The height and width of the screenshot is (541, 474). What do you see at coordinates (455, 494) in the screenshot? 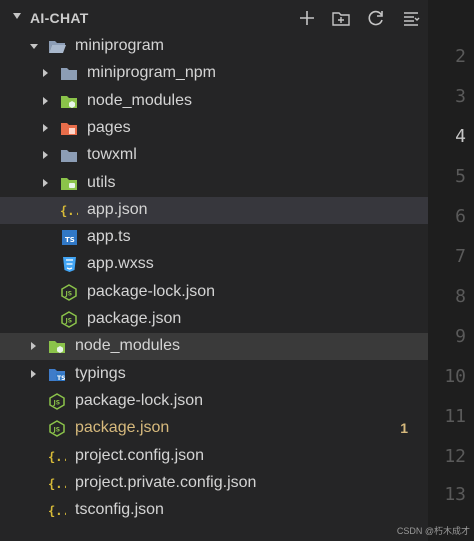
I see `line-number: 13` at bounding box center [455, 494].